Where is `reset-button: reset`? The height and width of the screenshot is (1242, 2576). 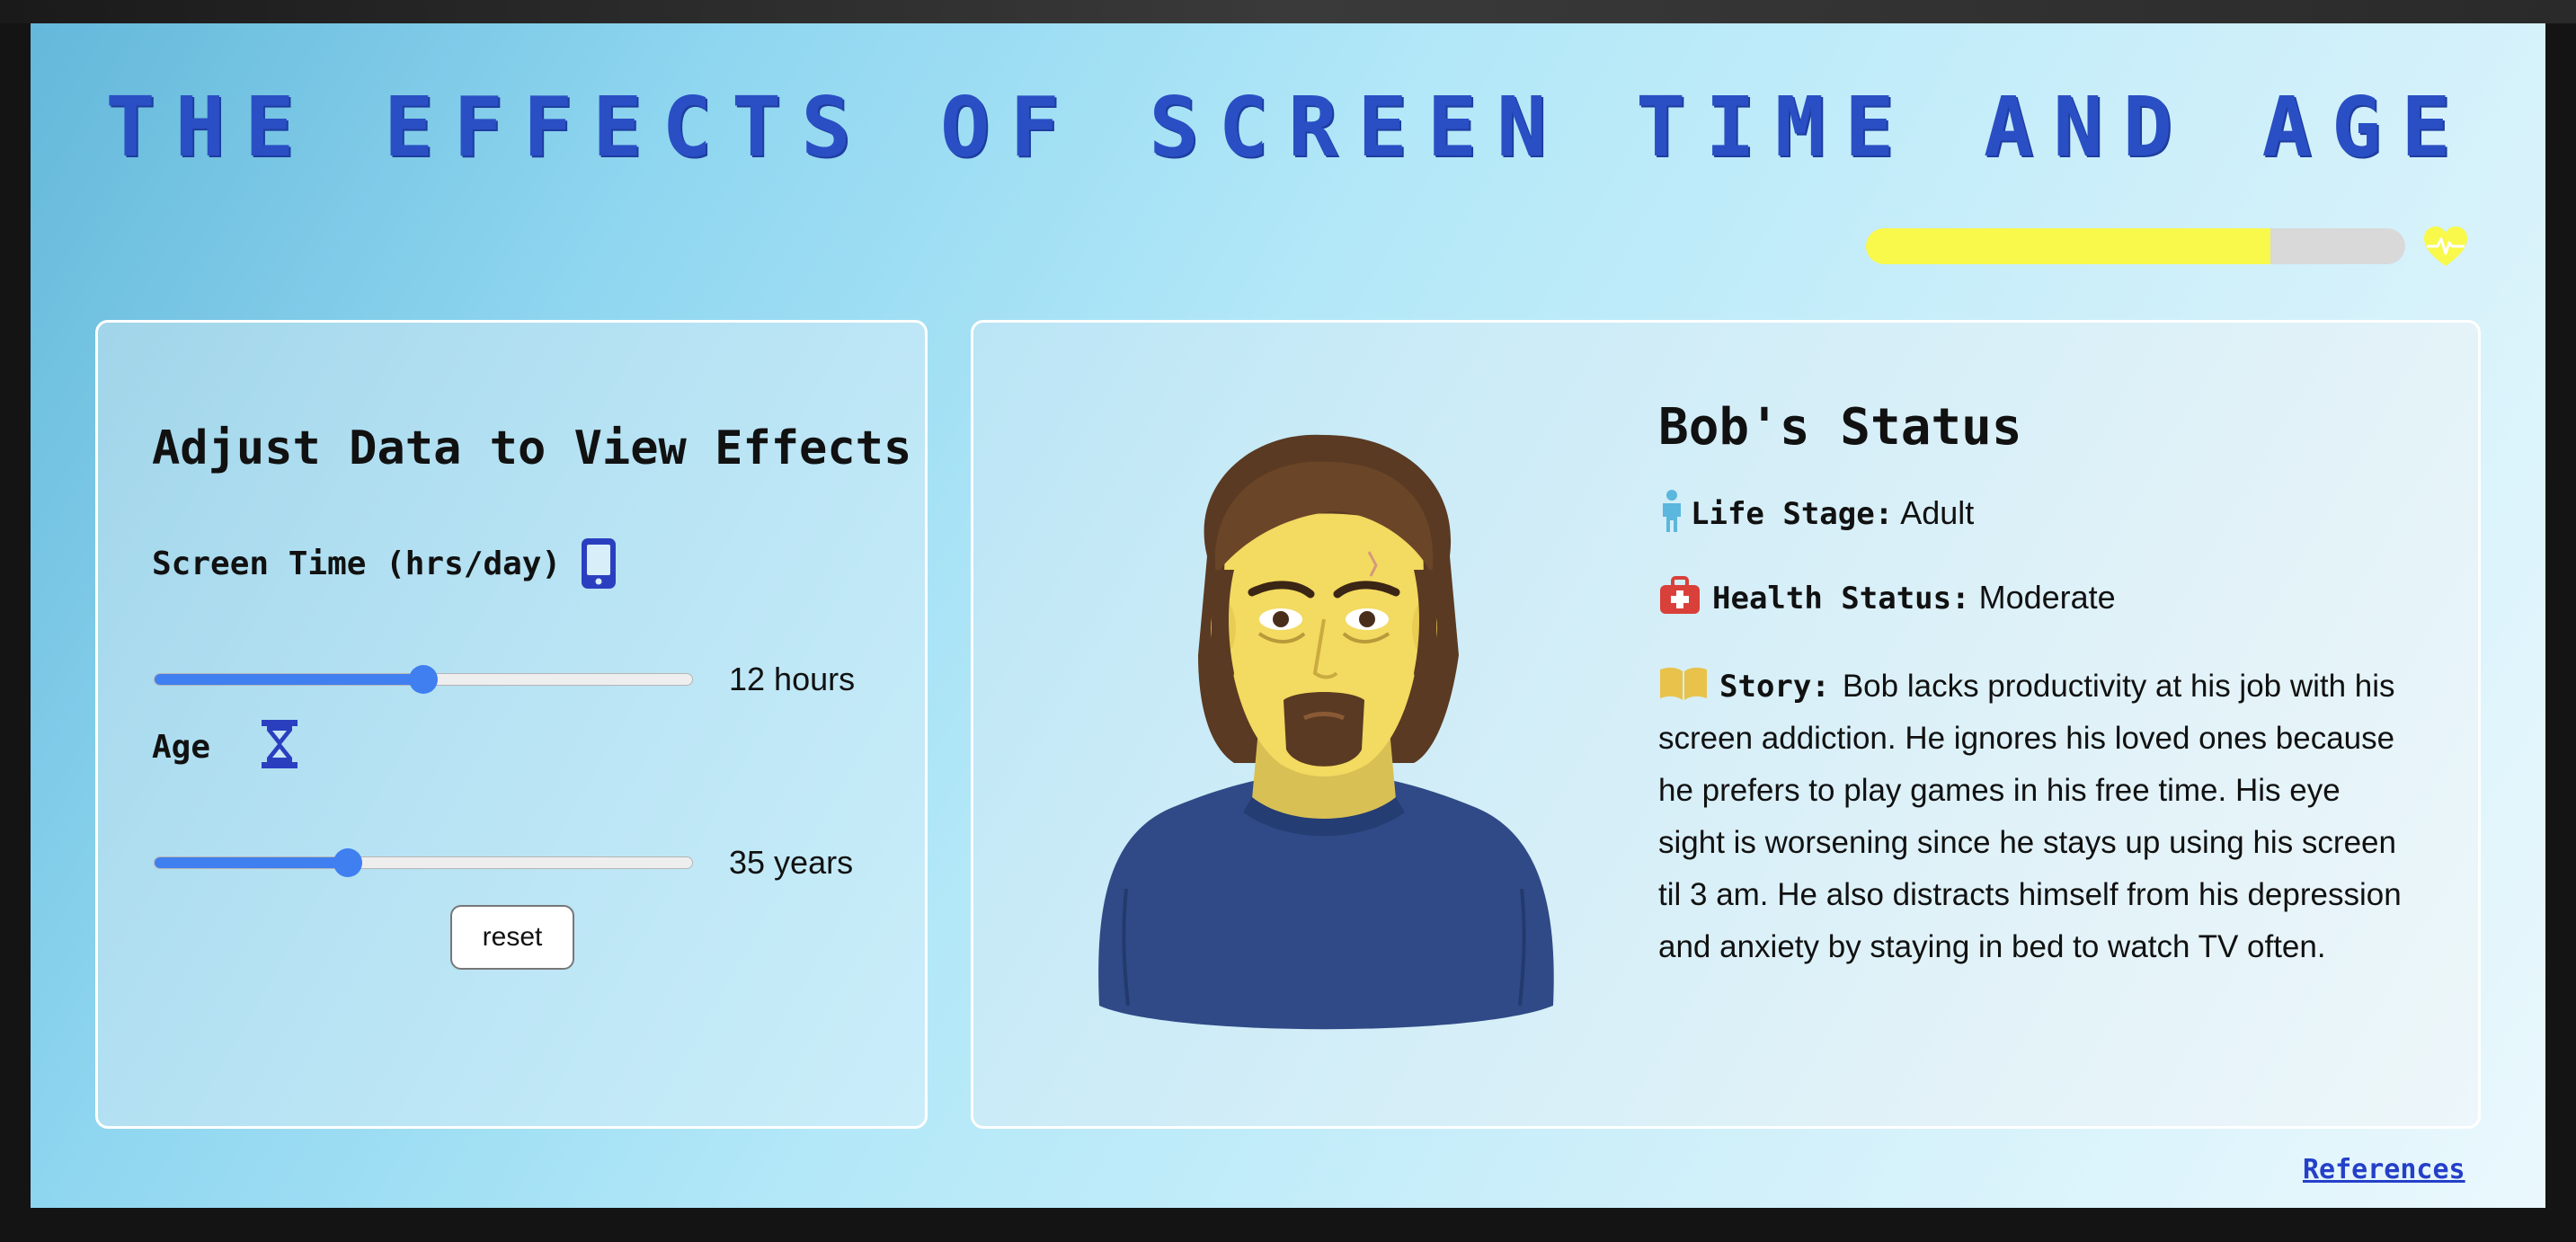
reset-button: reset is located at coordinates (512, 938).